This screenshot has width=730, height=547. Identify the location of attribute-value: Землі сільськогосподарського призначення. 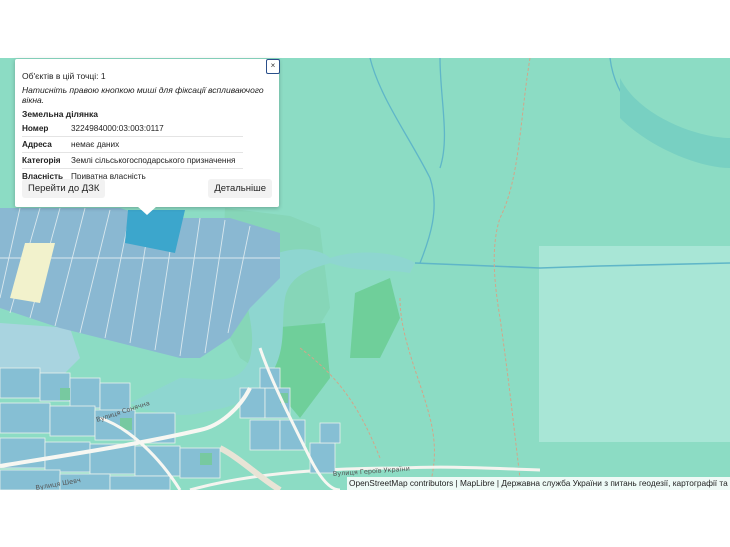
(157, 160).